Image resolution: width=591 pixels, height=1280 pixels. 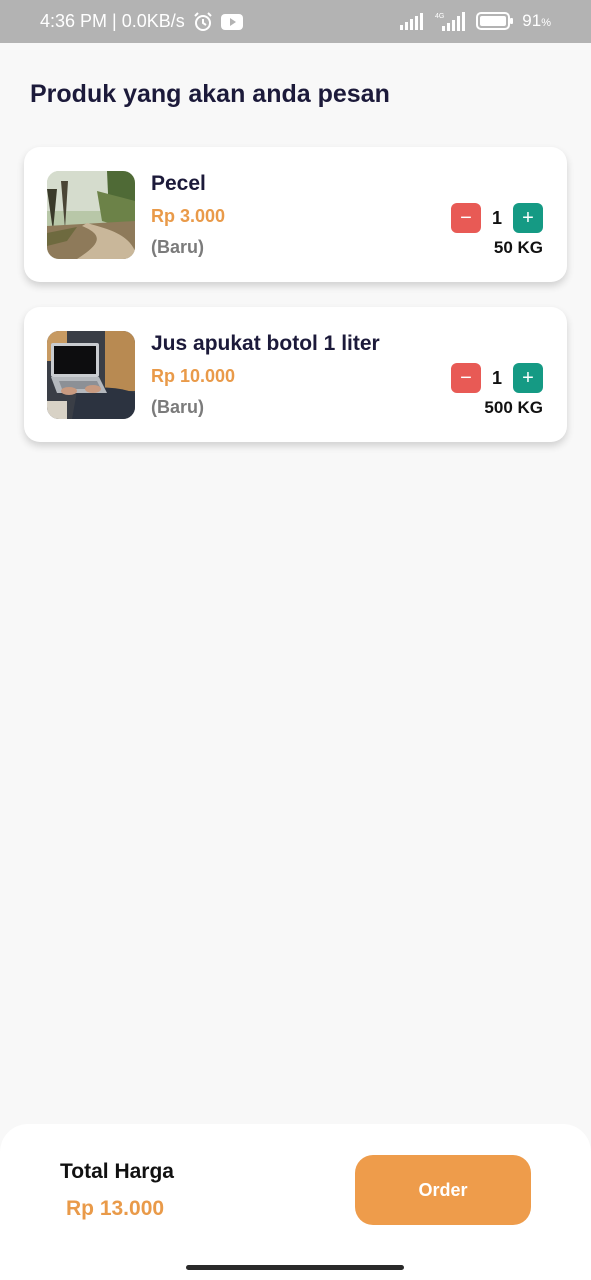 What do you see at coordinates (188, 216) in the screenshot?
I see `product-price: Rp 3.000` at bounding box center [188, 216].